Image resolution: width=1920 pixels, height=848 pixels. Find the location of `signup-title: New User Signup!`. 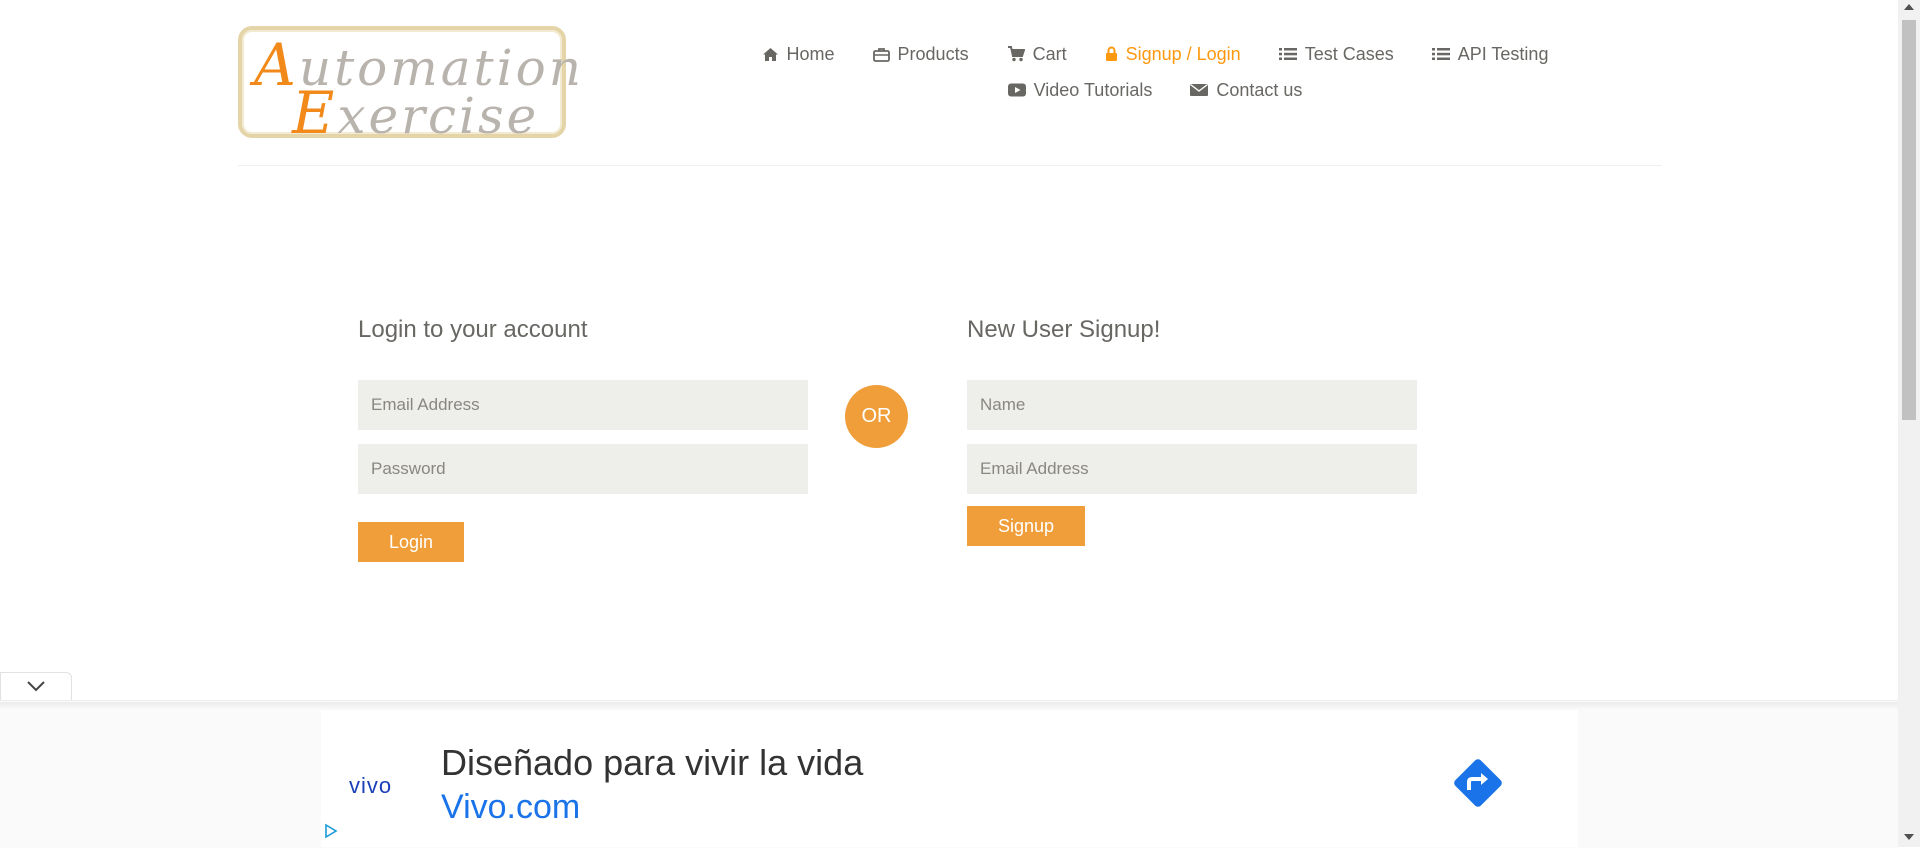

signup-title: New User Signup! is located at coordinates (1064, 329).